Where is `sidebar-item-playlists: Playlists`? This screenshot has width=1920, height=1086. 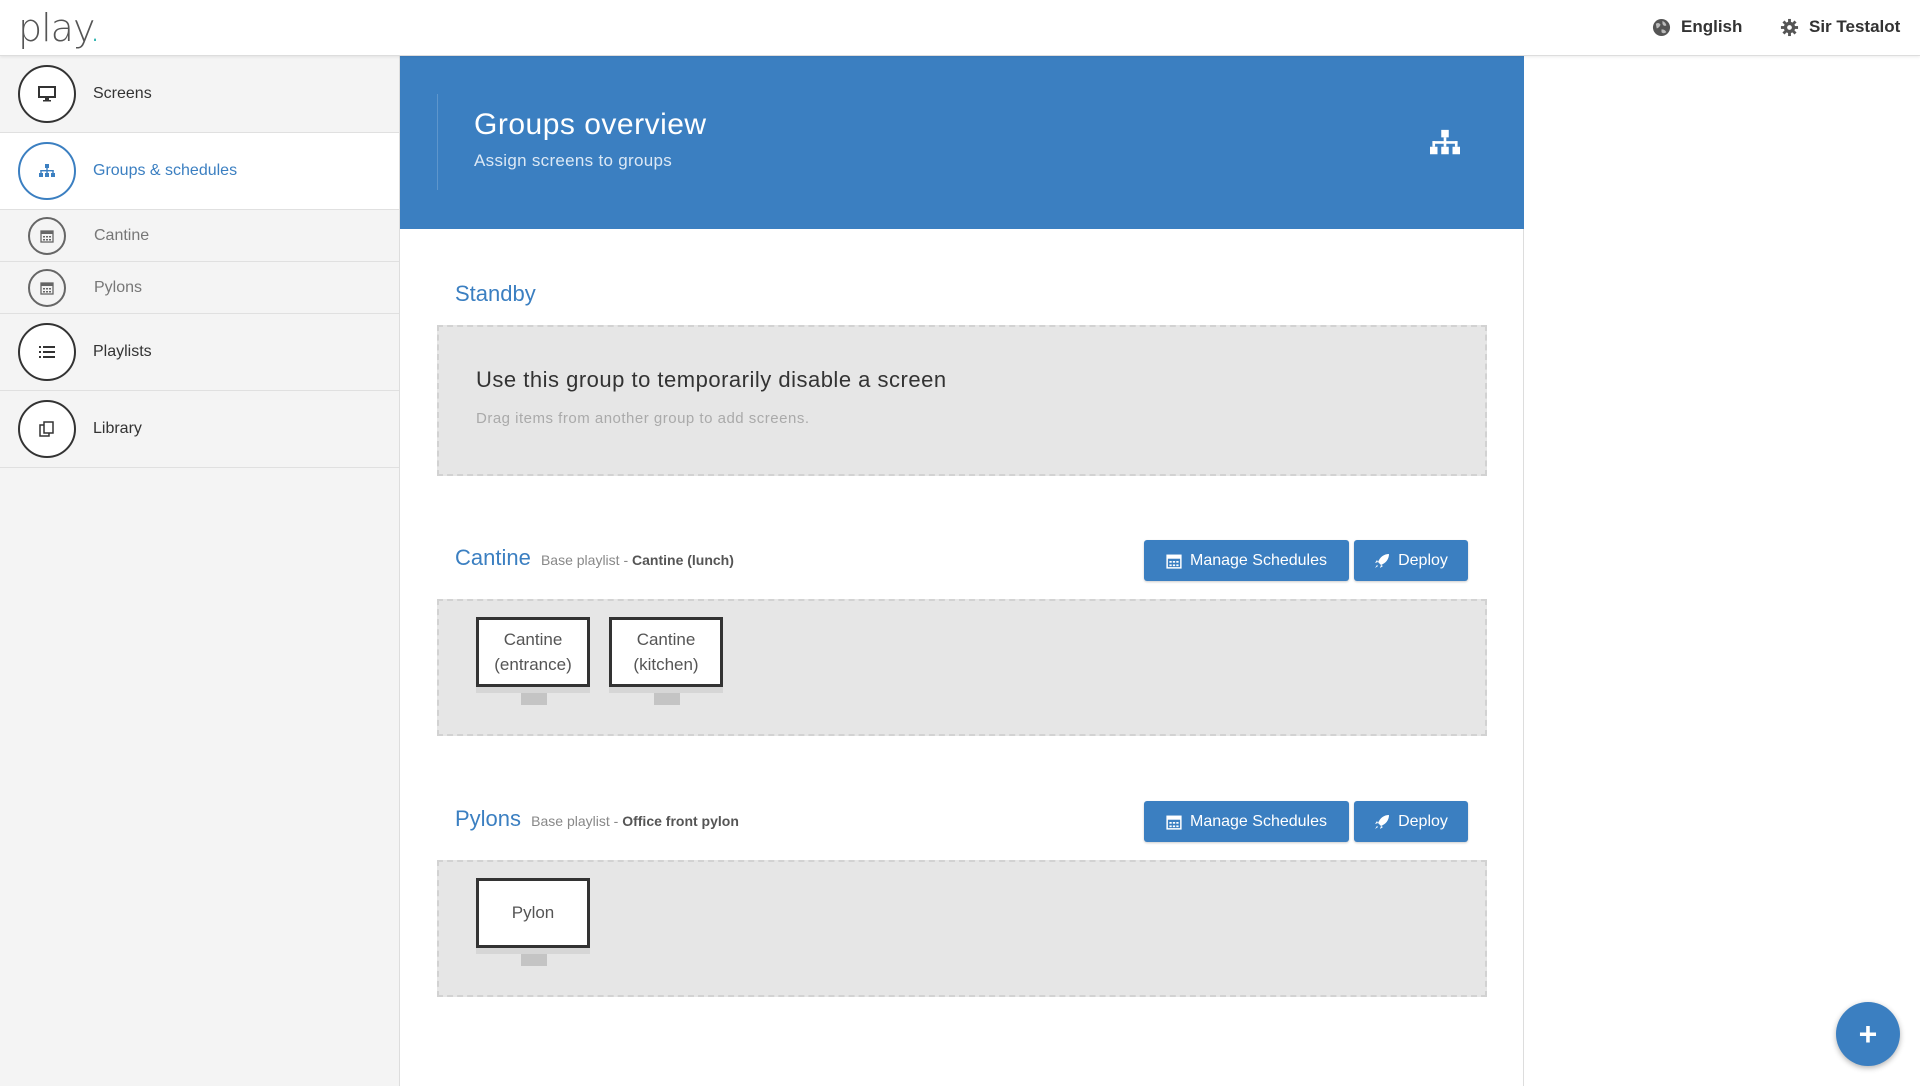 sidebar-item-playlists: Playlists is located at coordinates (199, 352).